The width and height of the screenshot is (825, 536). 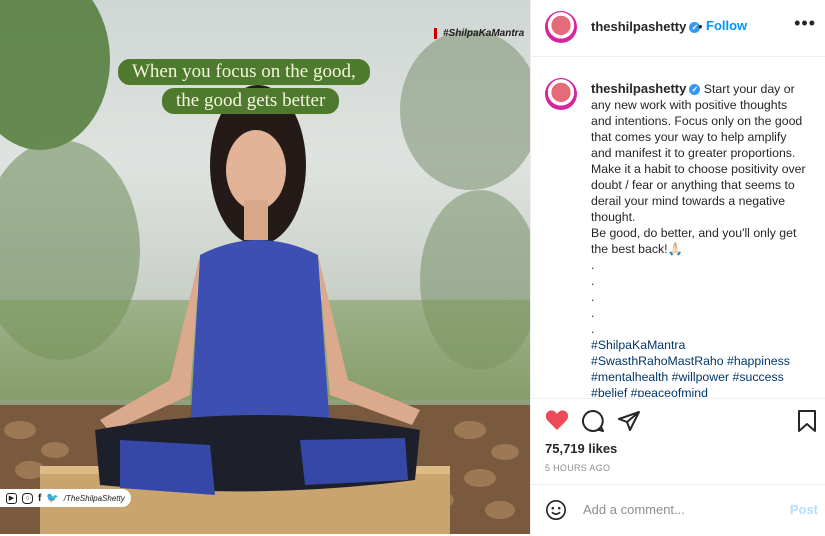 I want to click on facebook-icon: f, so click(x=40, y=498).